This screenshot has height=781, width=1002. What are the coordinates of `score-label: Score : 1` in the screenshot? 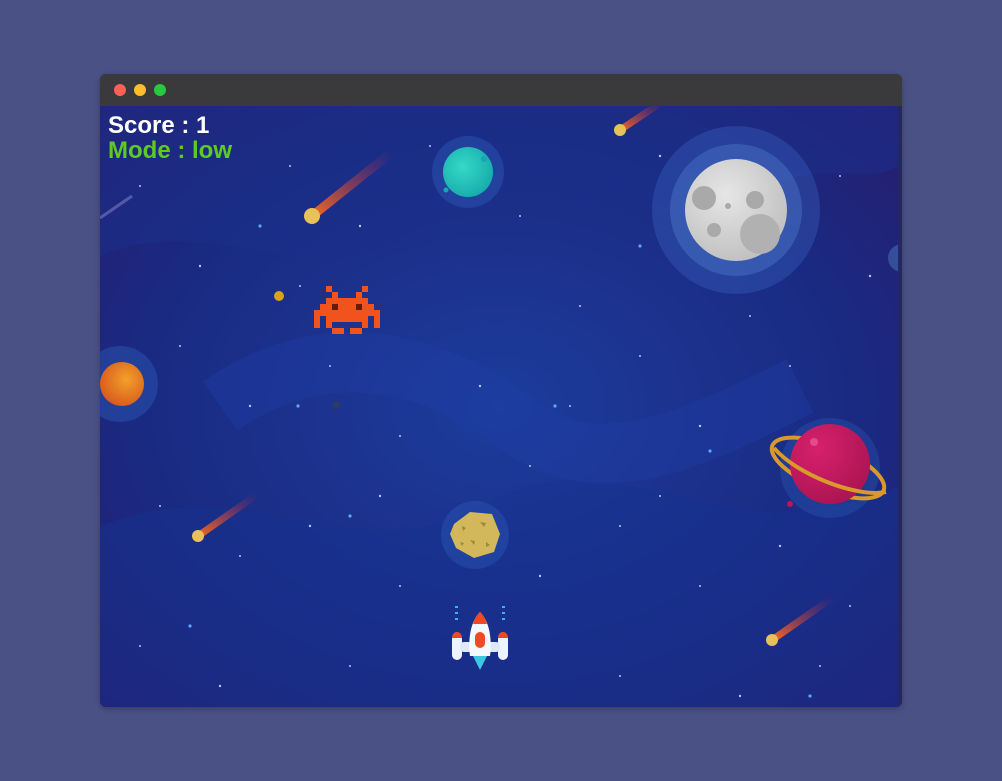 It's located at (159, 125).